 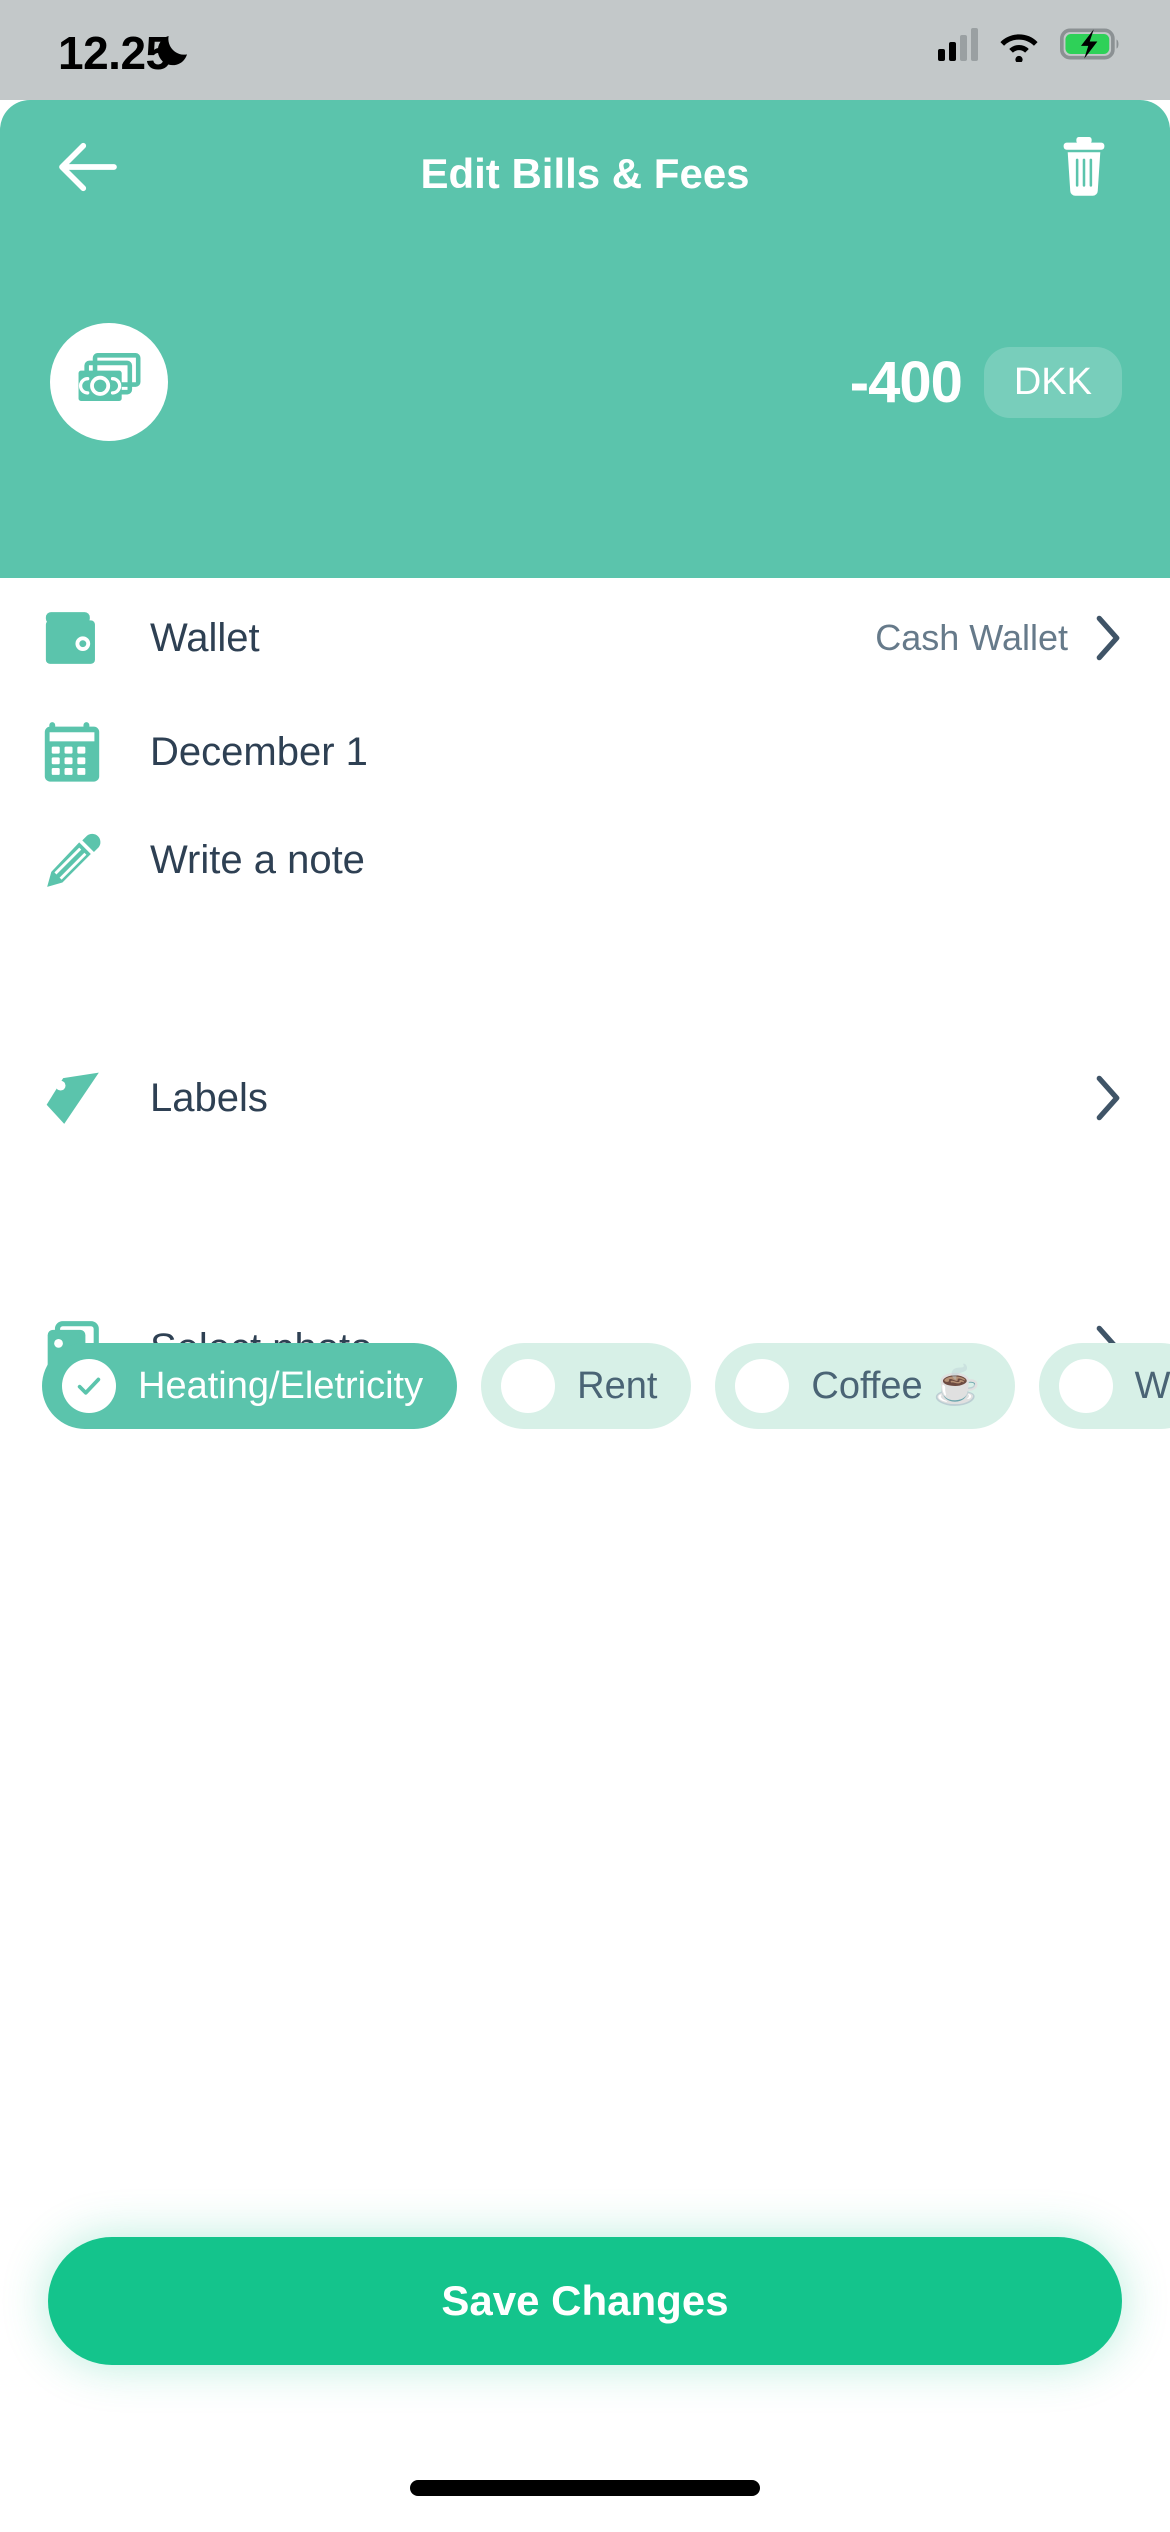 What do you see at coordinates (971, 637) in the screenshot?
I see `wallet-row-value: Cash Wallet` at bounding box center [971, 637].